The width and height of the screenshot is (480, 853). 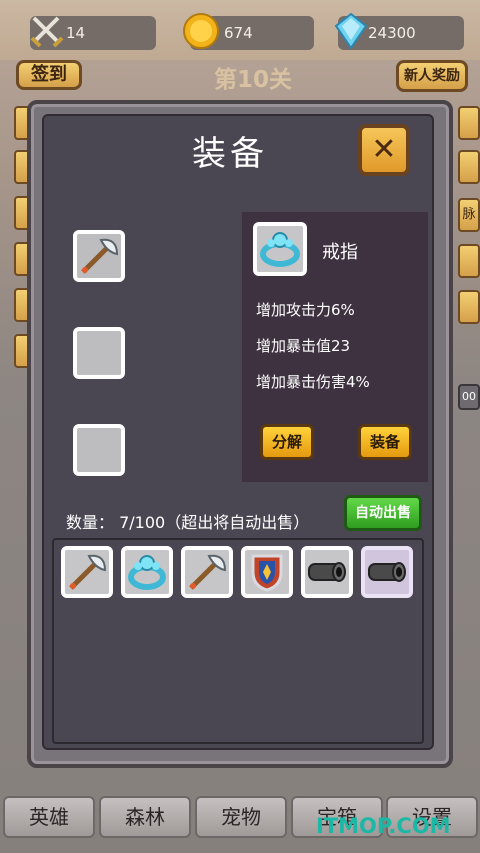 I want to click on auto-sell-button: 自动出售, so click(x=383, y=513).